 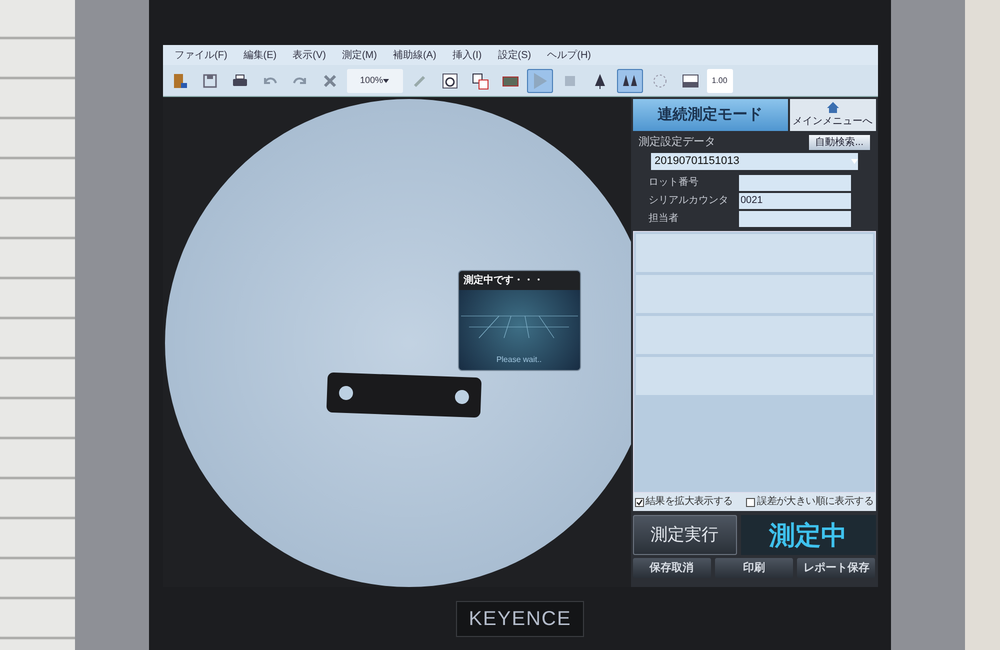 I want to click on brand-logo: KEYENCE, so click(x=520, y=618).